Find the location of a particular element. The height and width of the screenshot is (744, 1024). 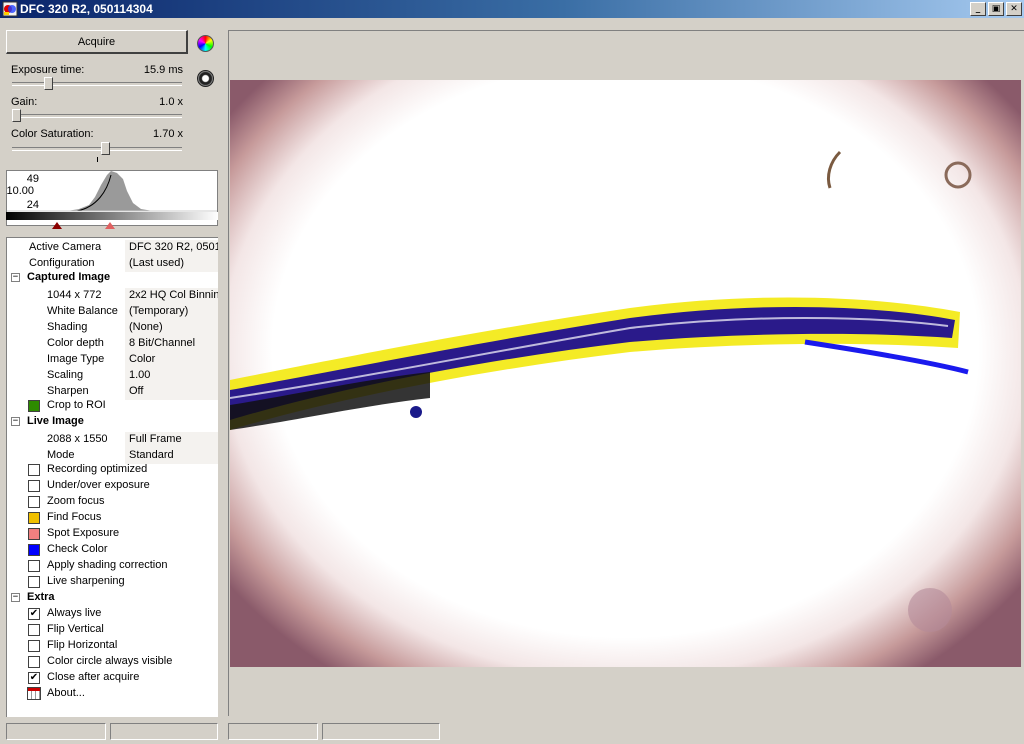

debris-dot is located at coordinates (416, 412).